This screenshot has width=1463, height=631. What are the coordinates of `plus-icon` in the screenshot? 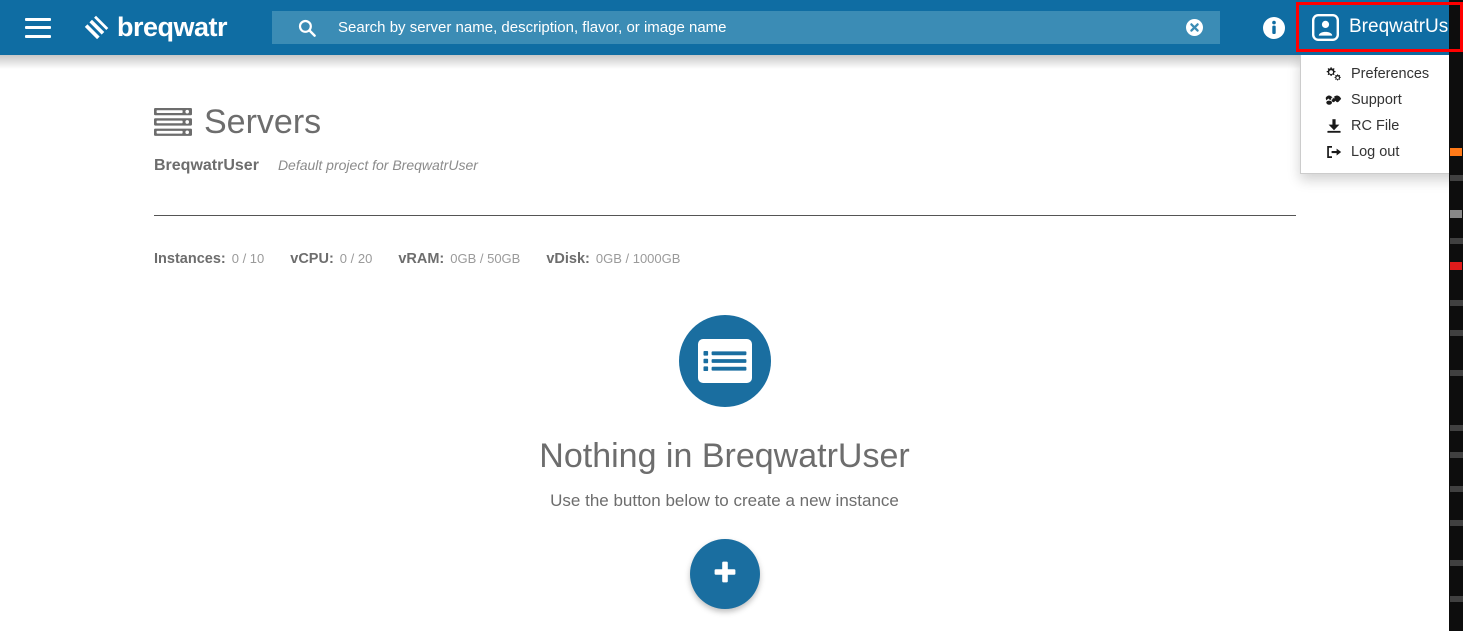 It's located at (725, 574).